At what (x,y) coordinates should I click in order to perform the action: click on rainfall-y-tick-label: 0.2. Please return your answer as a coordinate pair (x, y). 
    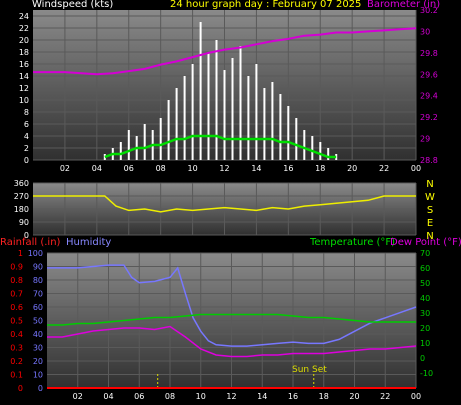
    Looking at the image, I should click on (16, 361).